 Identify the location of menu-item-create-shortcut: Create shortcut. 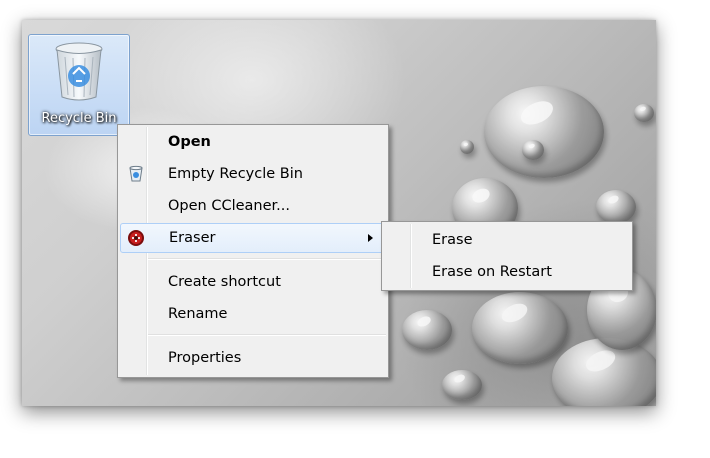
(253, 282).